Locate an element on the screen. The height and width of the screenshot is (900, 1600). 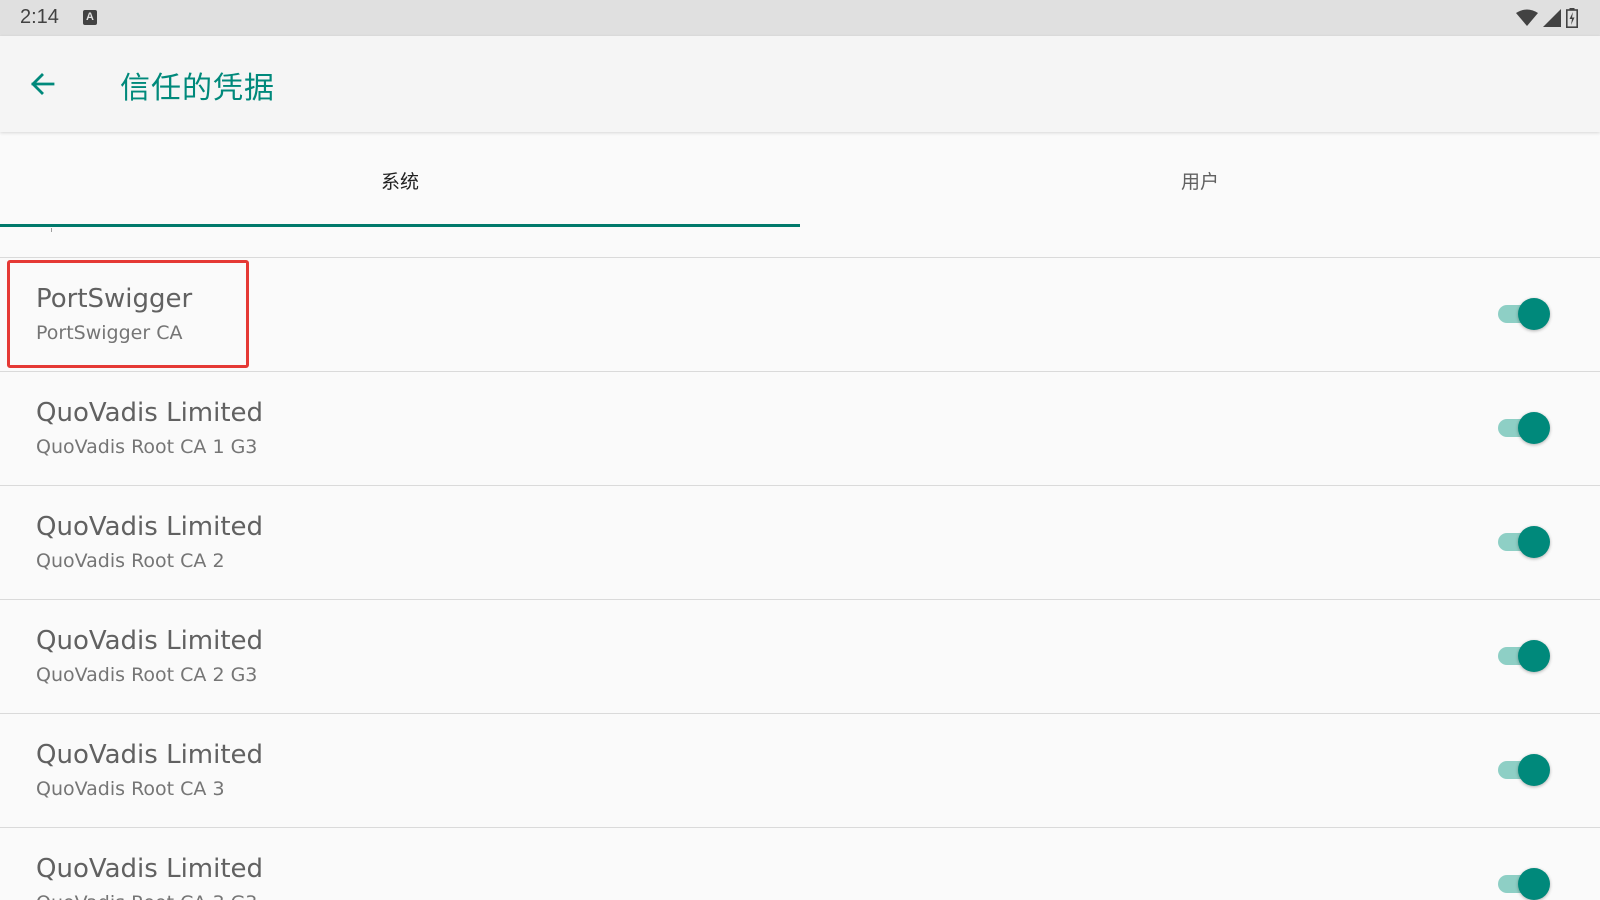
tab-system-label: 系统 is located at coordinates (399, 181).